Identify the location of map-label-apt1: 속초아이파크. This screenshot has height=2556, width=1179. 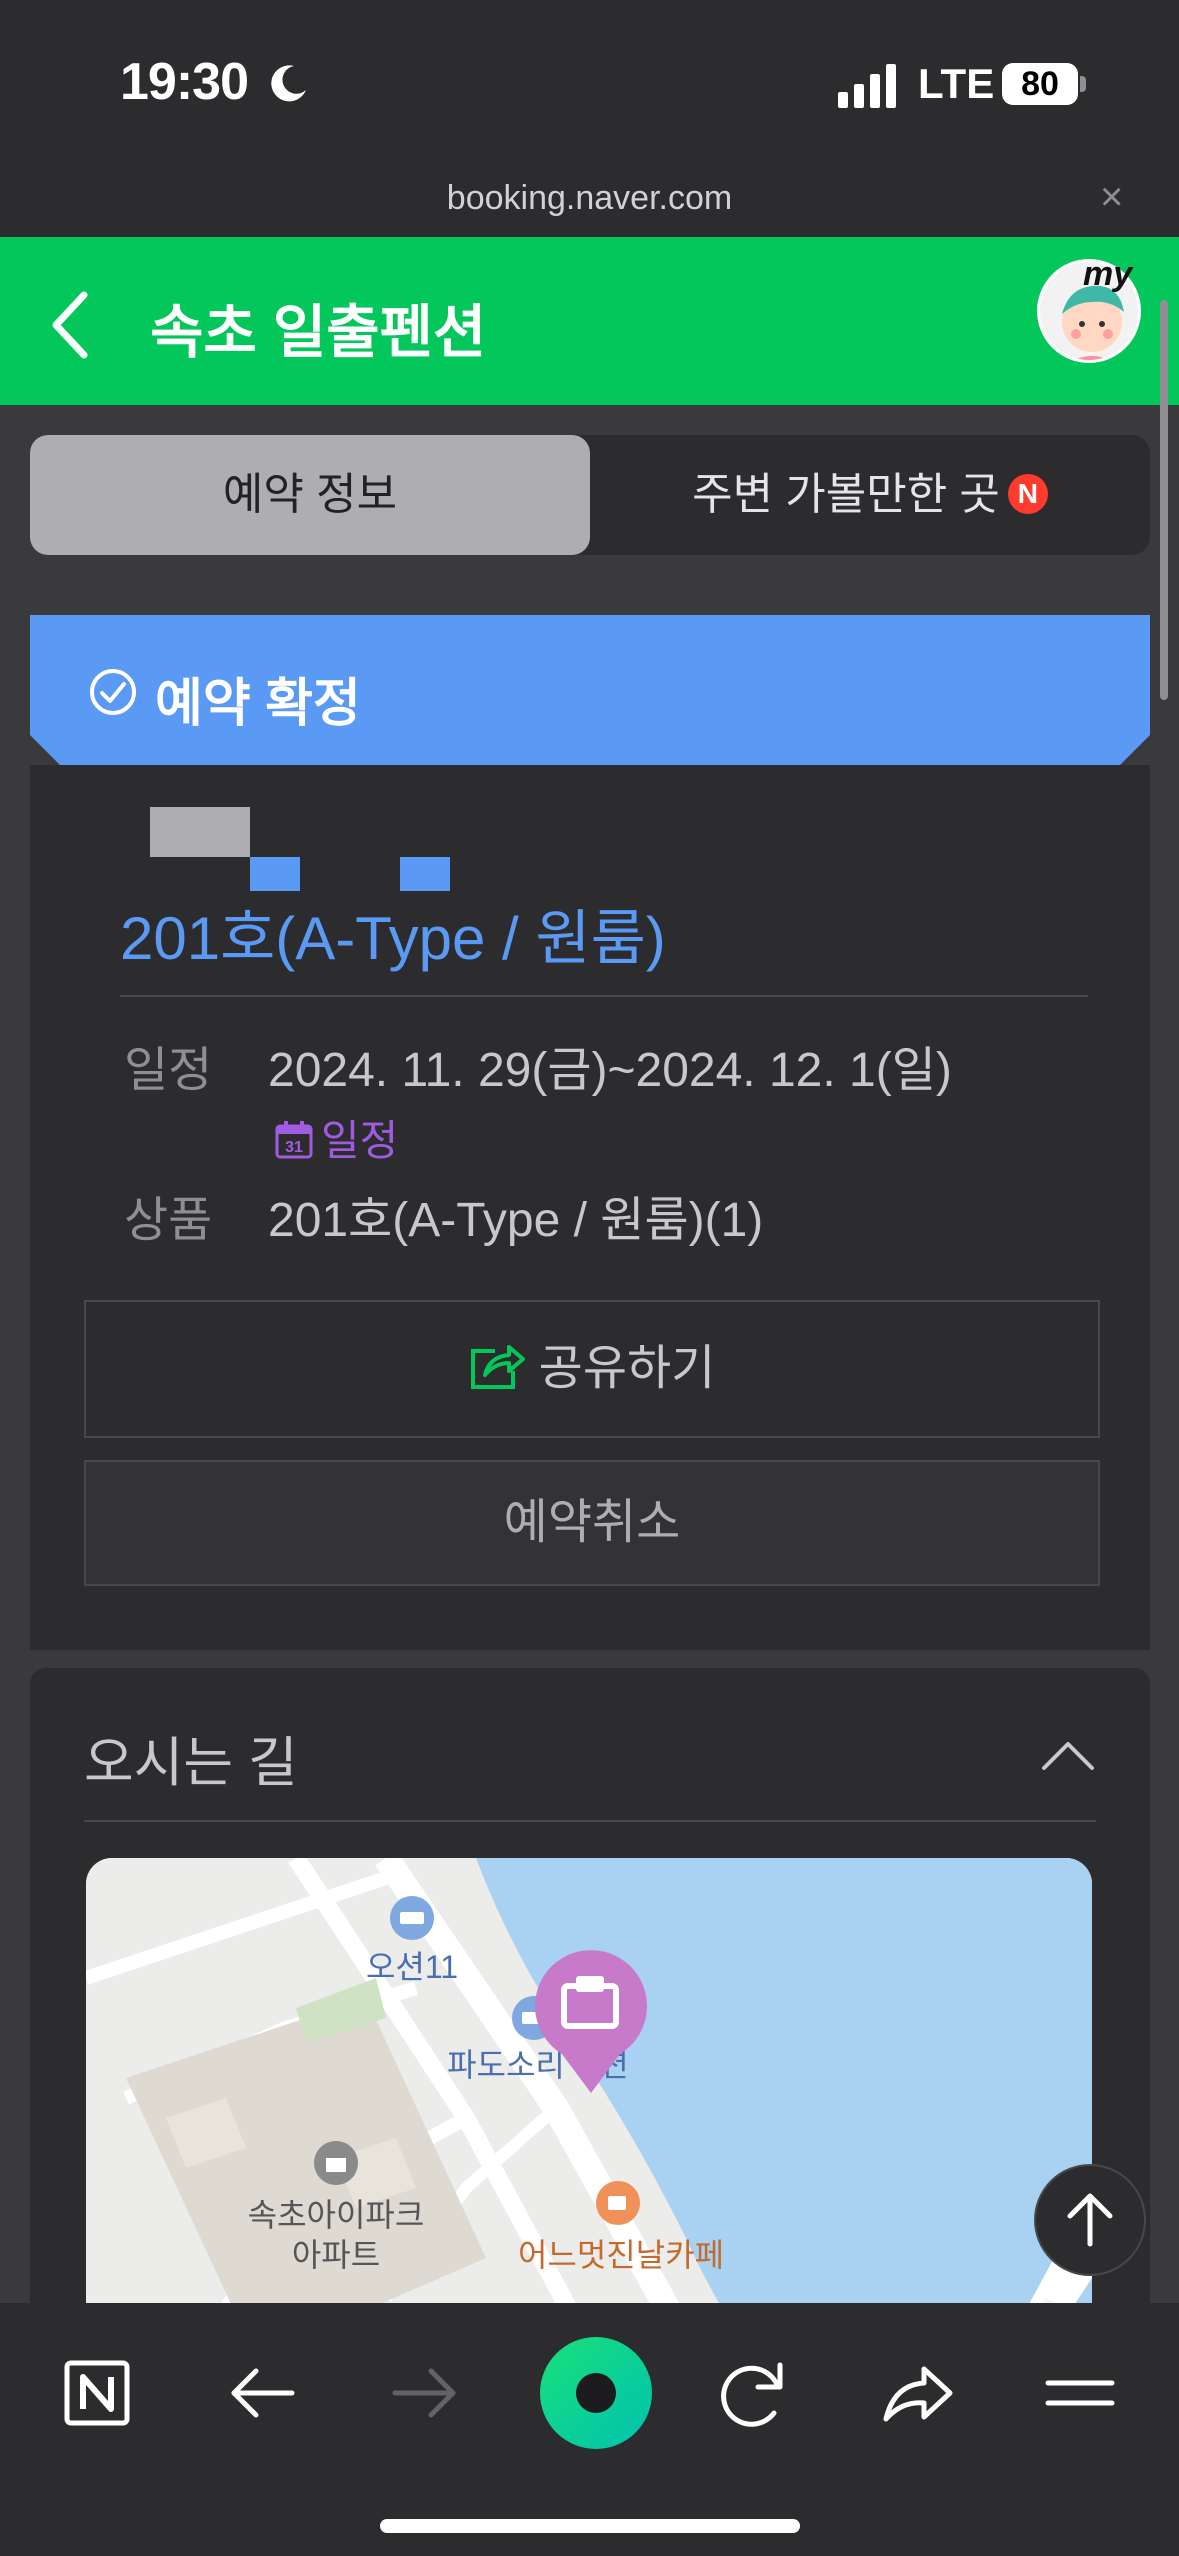
(336, 2215).